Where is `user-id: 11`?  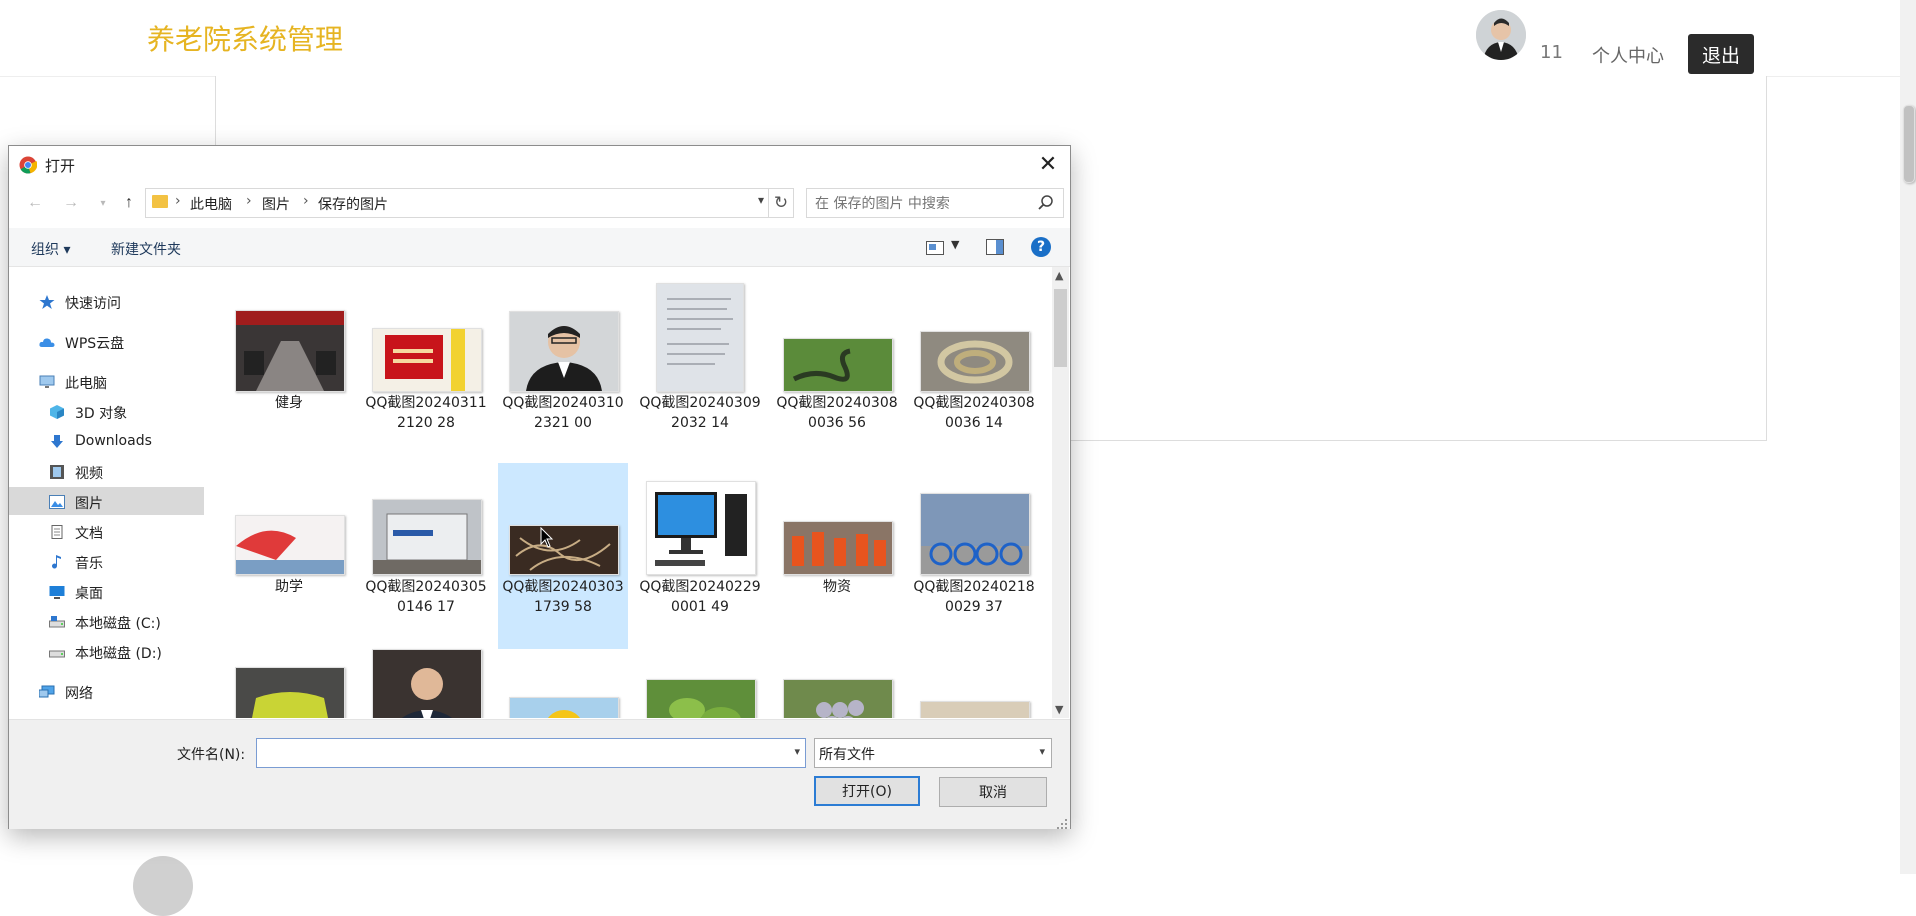
user-id: 11 is located at coordinates (1551, 52).